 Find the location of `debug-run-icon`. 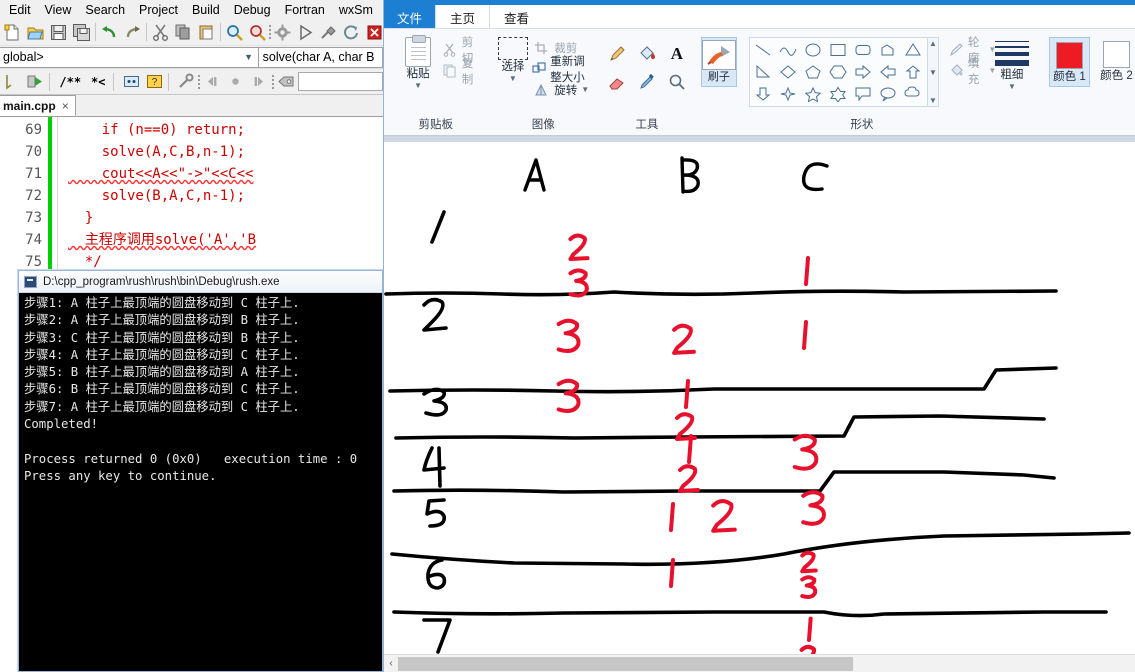

debug-run-icon is located at coordinates (35, 81).